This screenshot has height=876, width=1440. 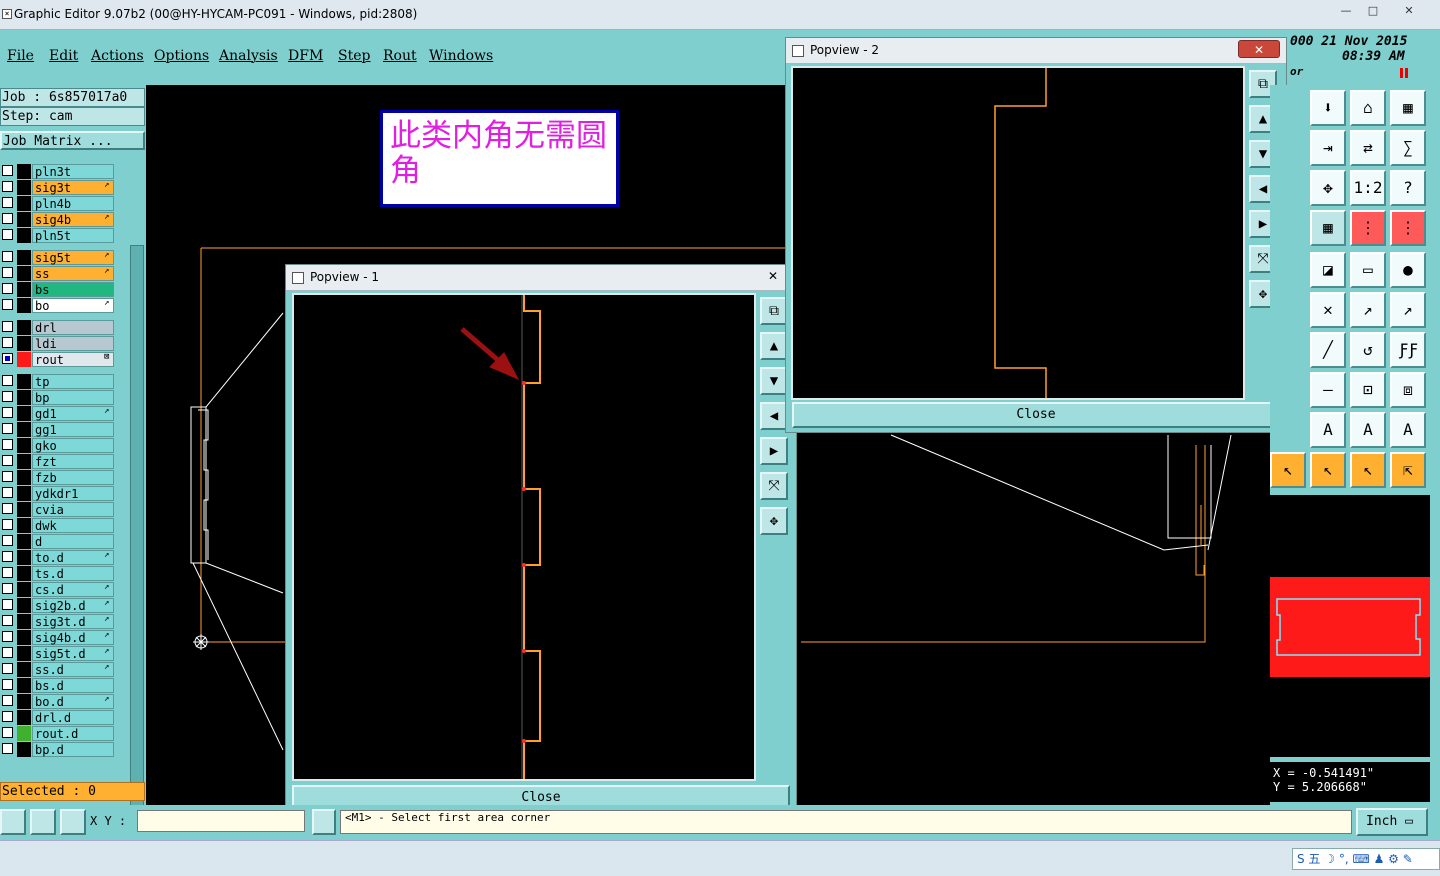 What do you see at coordinates (73, 187) in the screenshot?
I see `layer-name: sig3t` at bounding box center [73, 187].